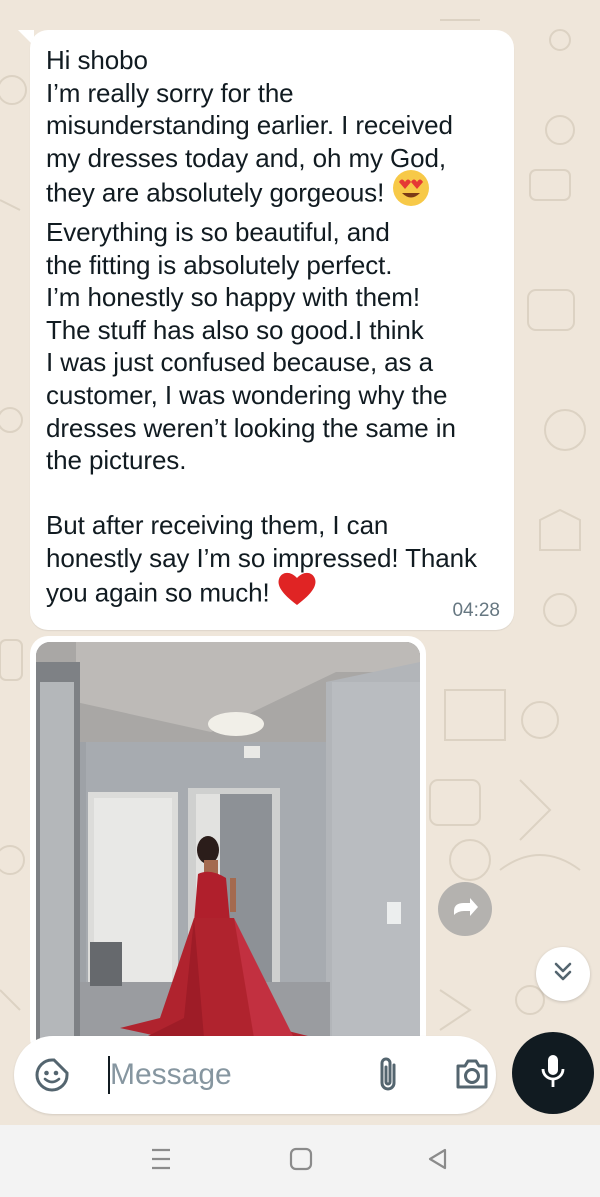  What do you see at coordinates (476, 610) in the screenshot?
I see `message-timestamp: 04:28` at bounding box center [476, 610].